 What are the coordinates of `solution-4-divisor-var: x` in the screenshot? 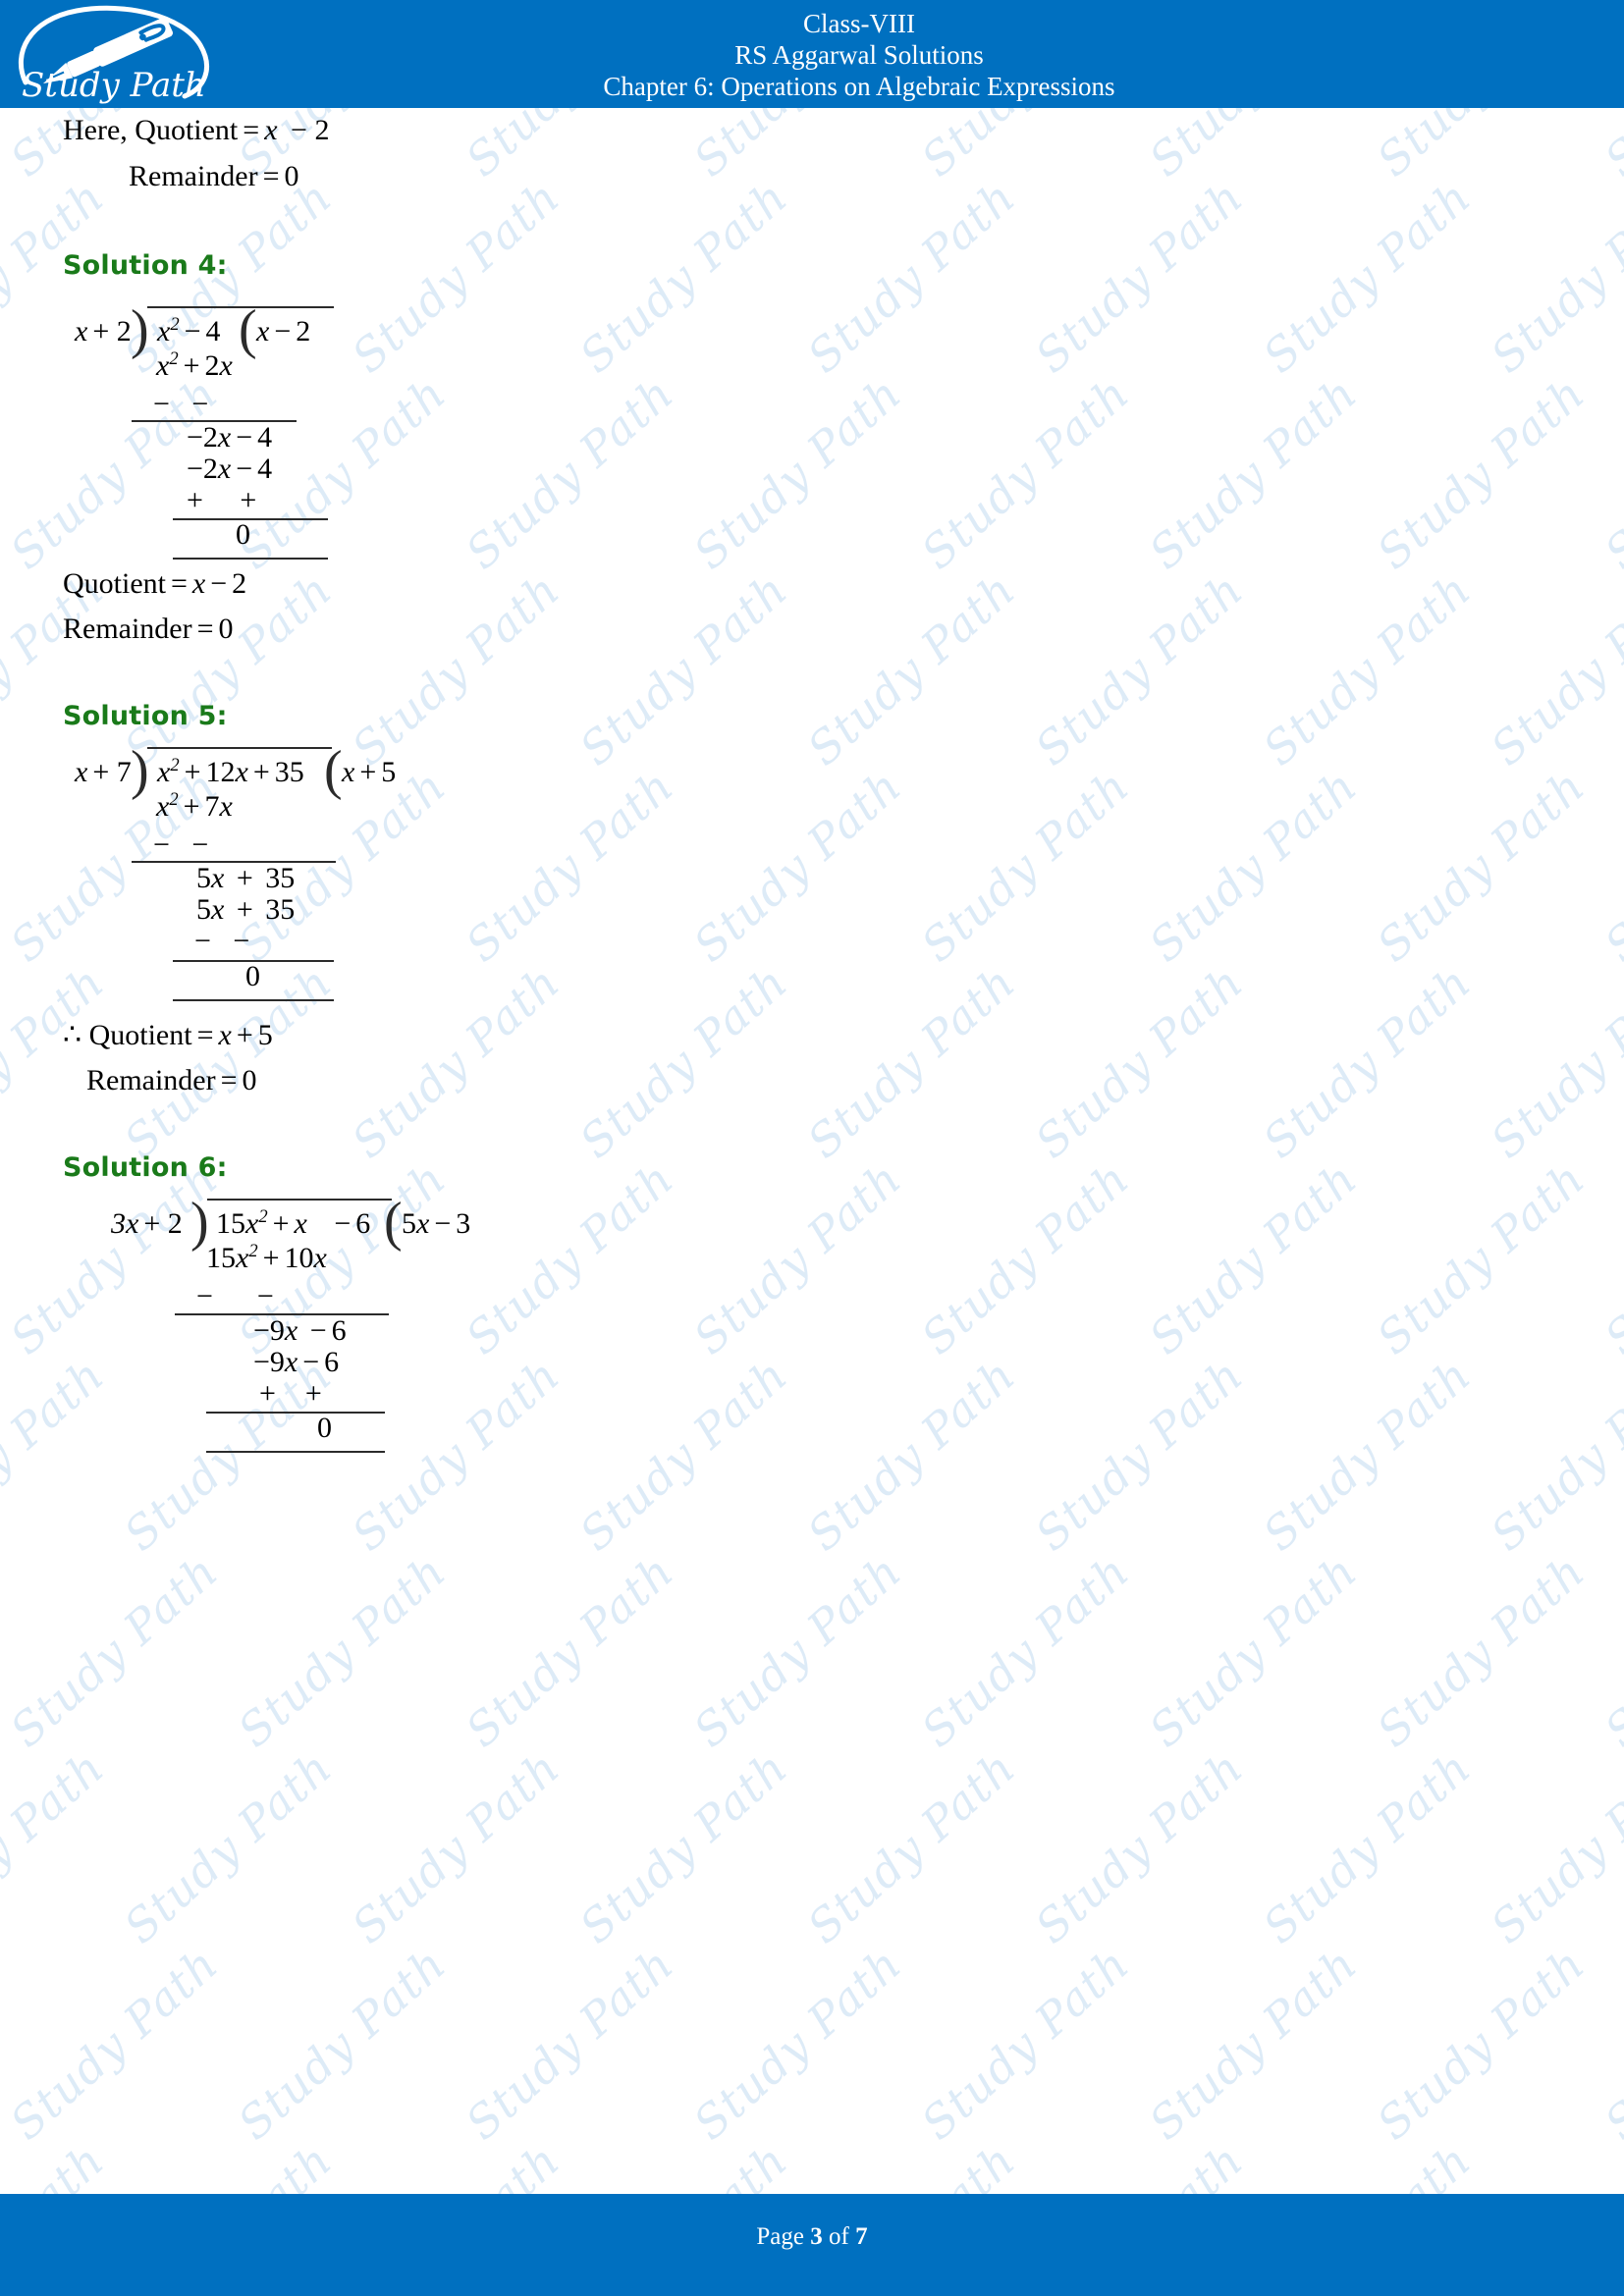 It's located at (81, 331).